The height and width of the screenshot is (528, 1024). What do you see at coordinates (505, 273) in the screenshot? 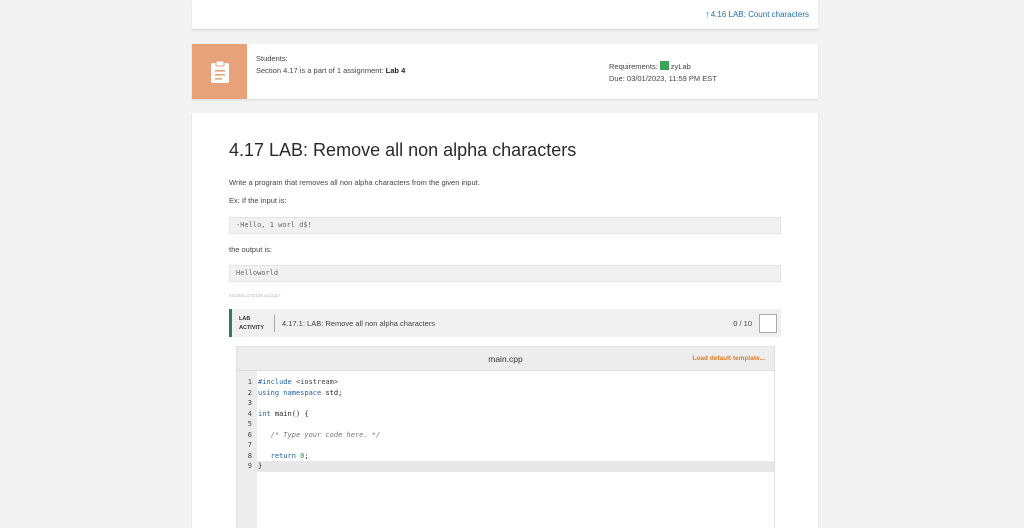
I see `example-output: Helloworld` at bounding box center [505, 273].